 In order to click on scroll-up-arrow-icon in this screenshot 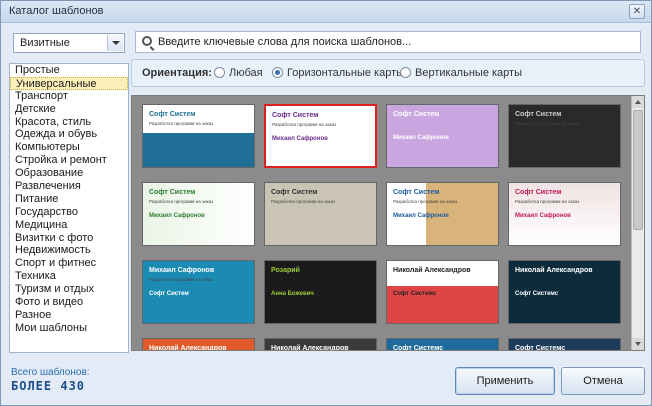, I will do `click(638, 102)`.